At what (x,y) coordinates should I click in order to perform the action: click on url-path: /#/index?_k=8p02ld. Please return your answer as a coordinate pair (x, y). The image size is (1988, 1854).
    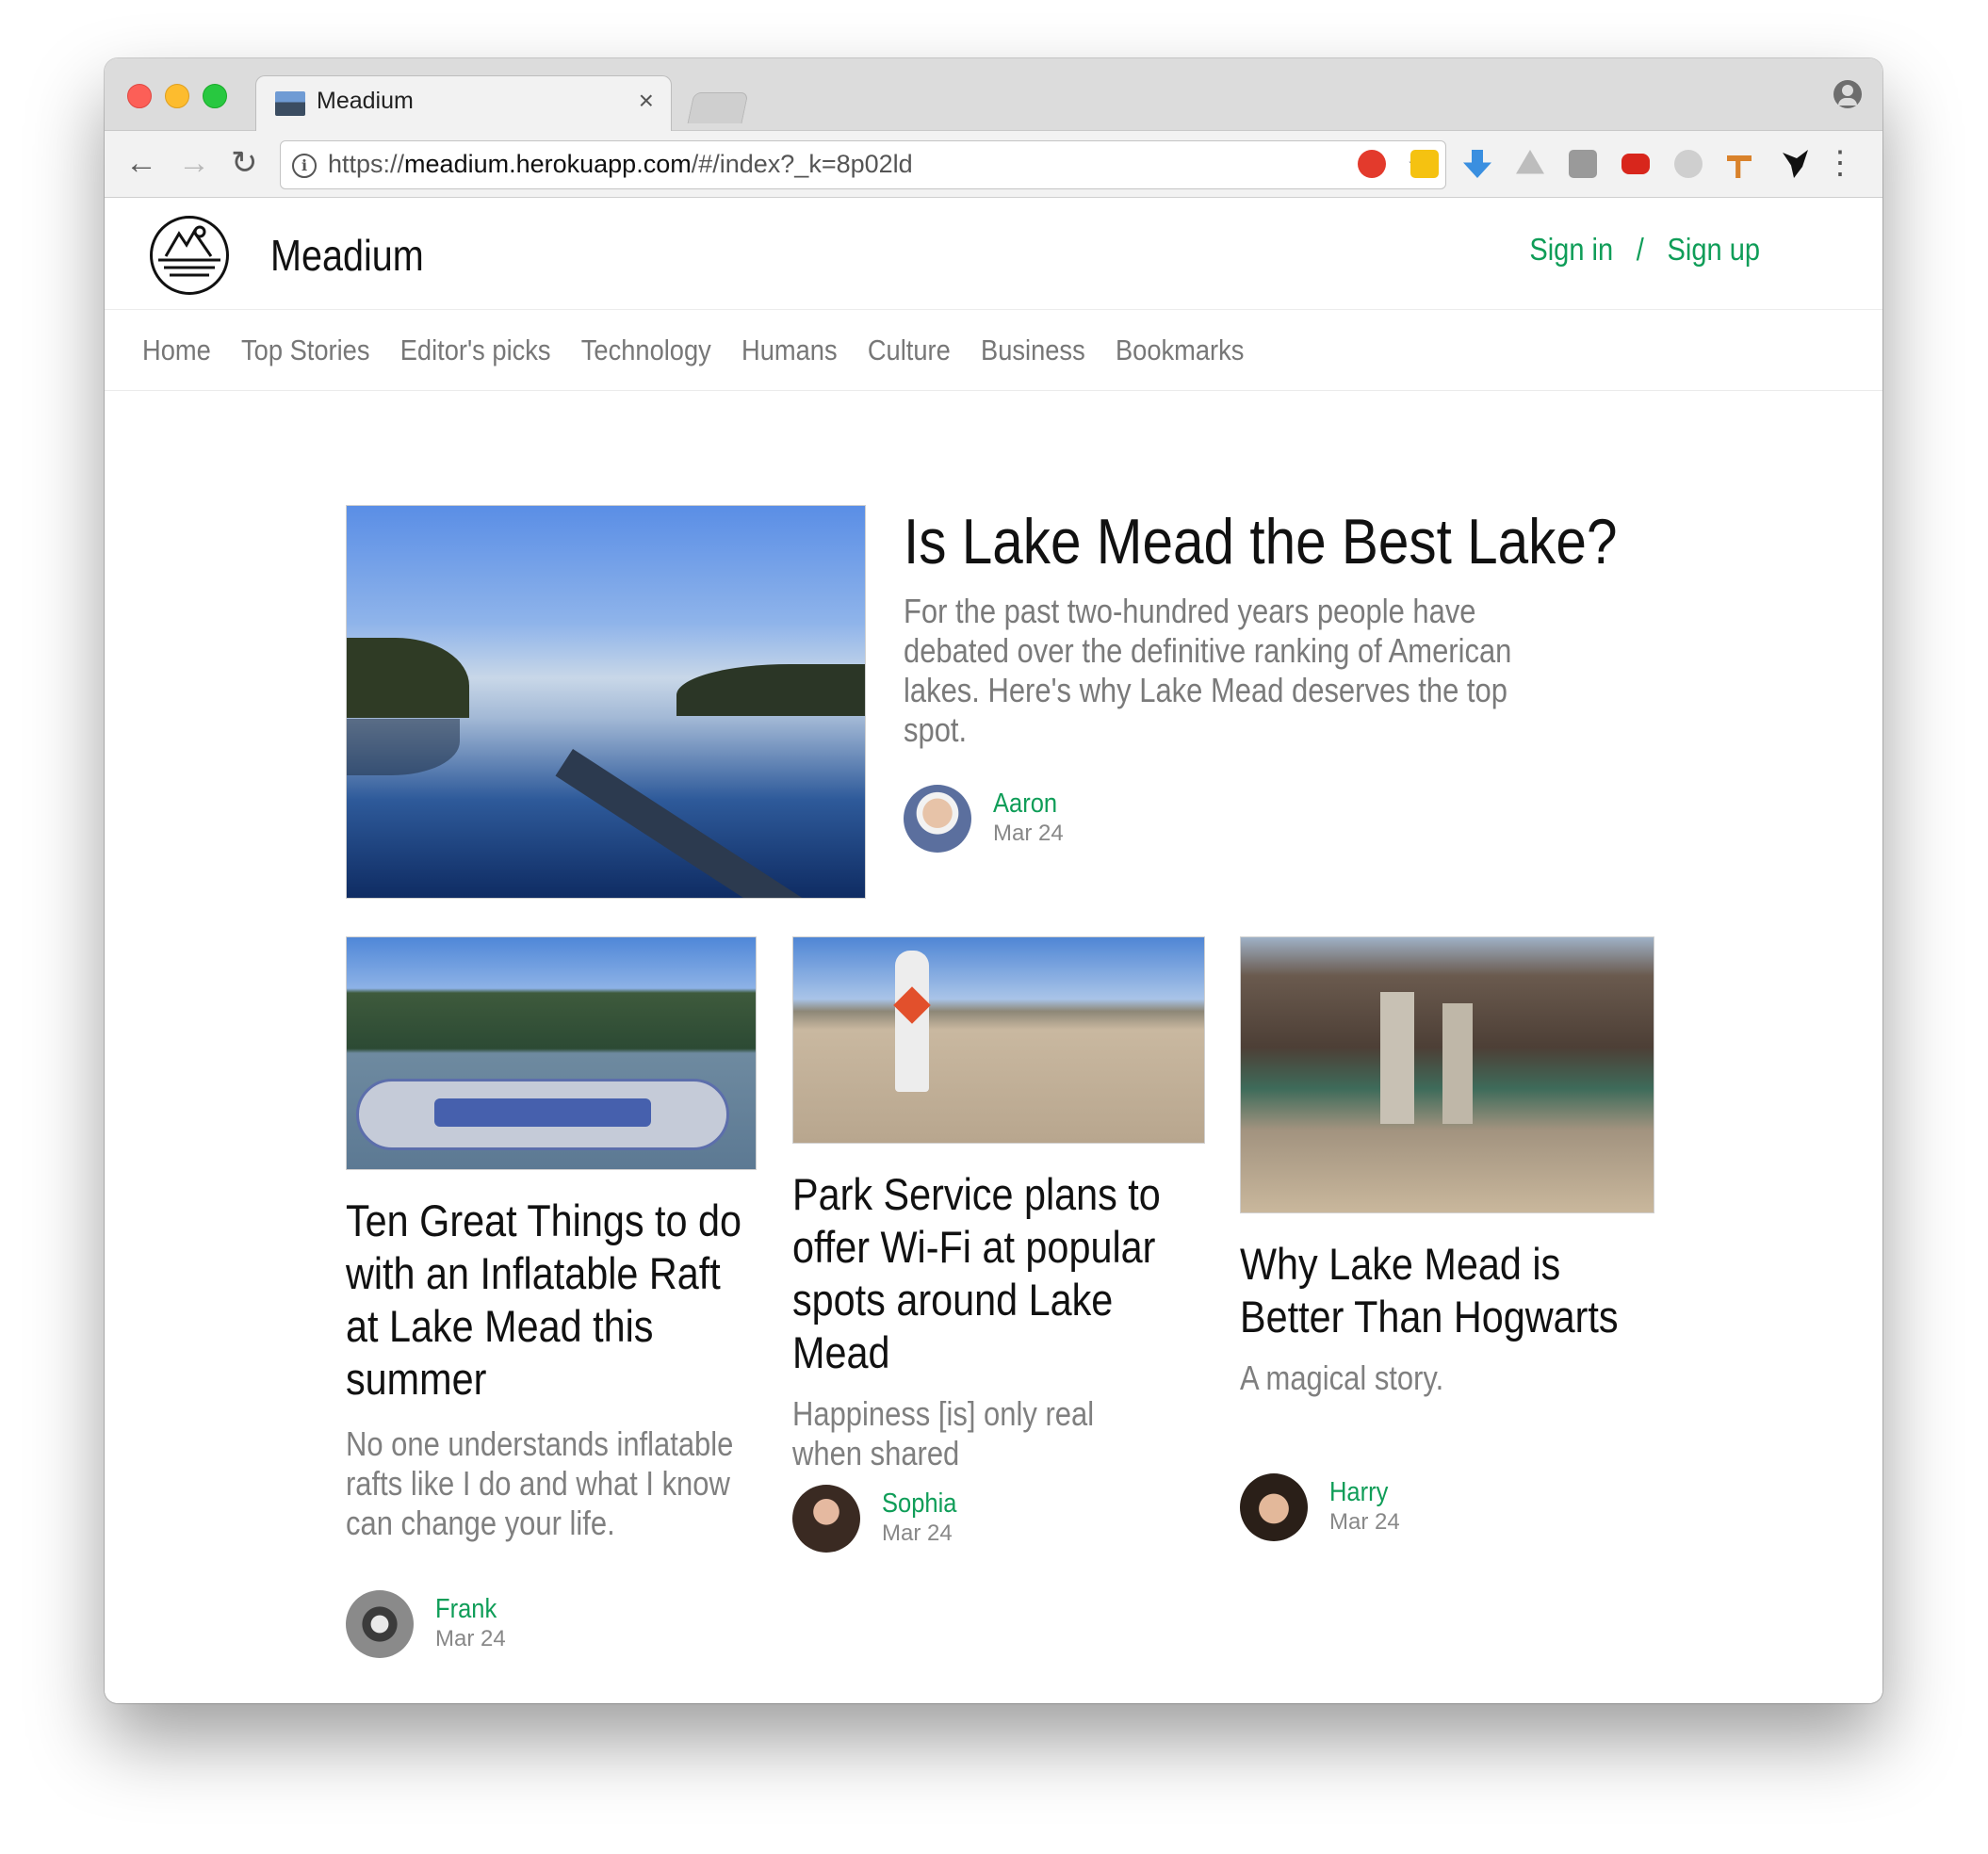
    Looking at the image, I should click on (802, 164).